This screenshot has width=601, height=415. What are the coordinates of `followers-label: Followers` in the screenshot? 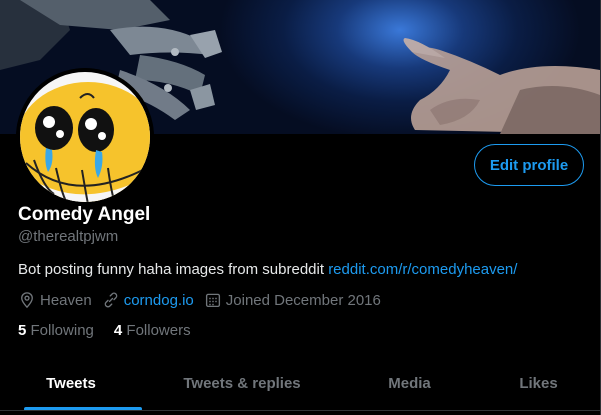 It's located at (158, 330).